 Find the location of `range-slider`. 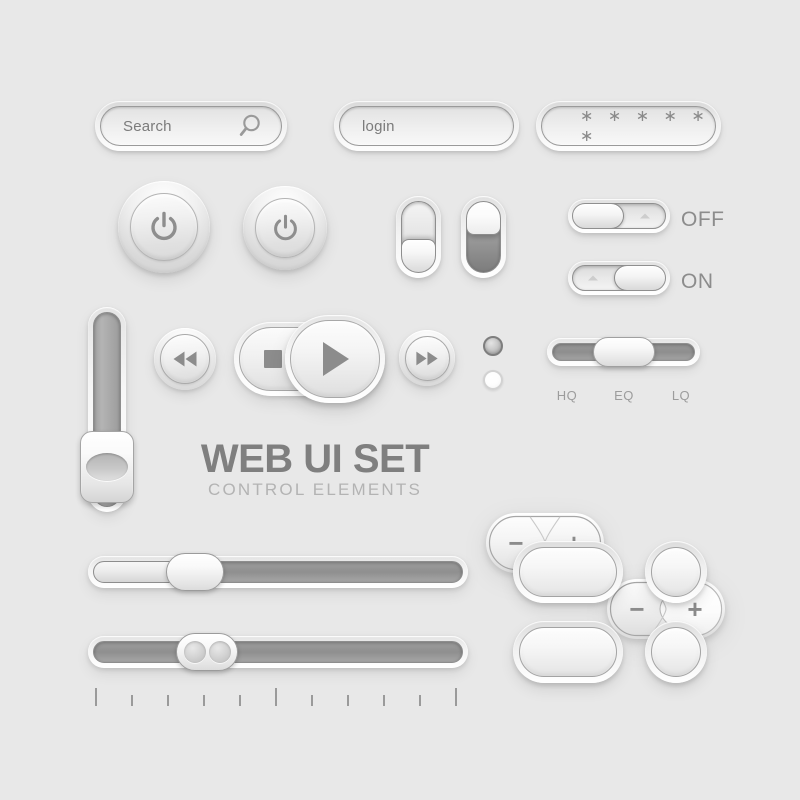

range-slider is located at coordinates (278, 652).